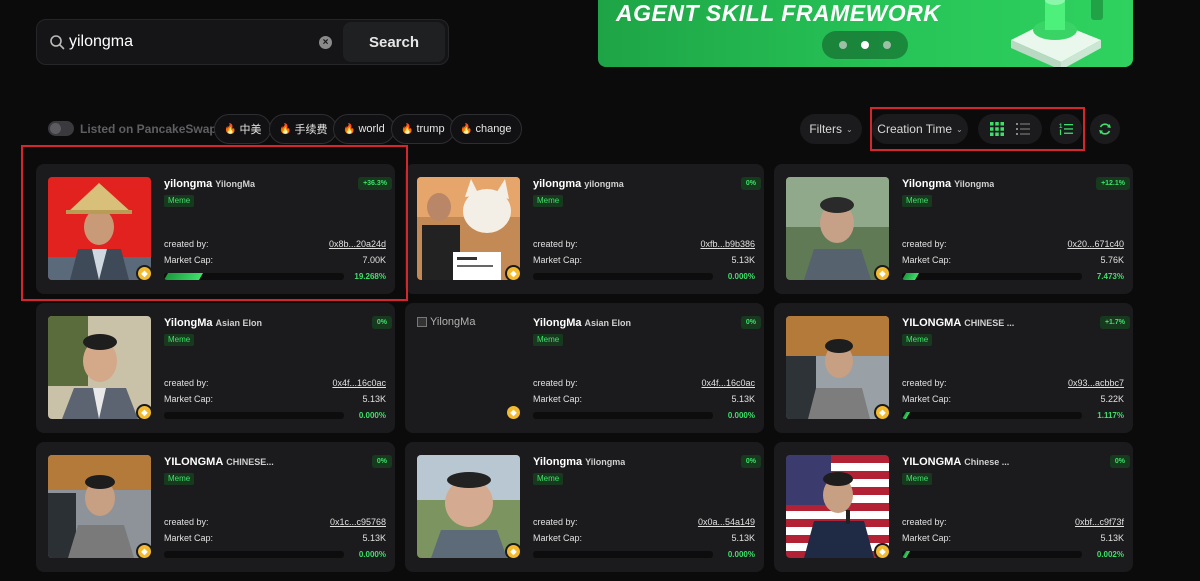 Image resolution: width=1200 pixels, height=581 pixels. Describe the element at coordinates (238, 323) in the screenshot. I see `token-ticker: Asian Elon` at that location.